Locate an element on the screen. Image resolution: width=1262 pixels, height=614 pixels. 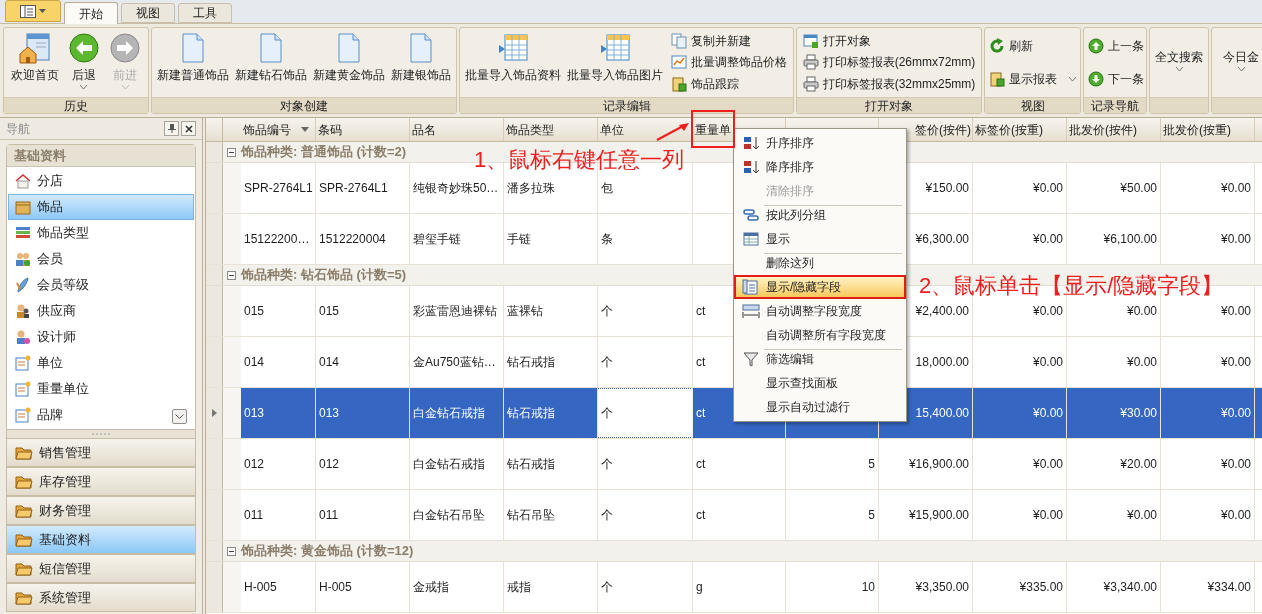
table-cell: ¥334.00 is located at coordinates (1208, 587).